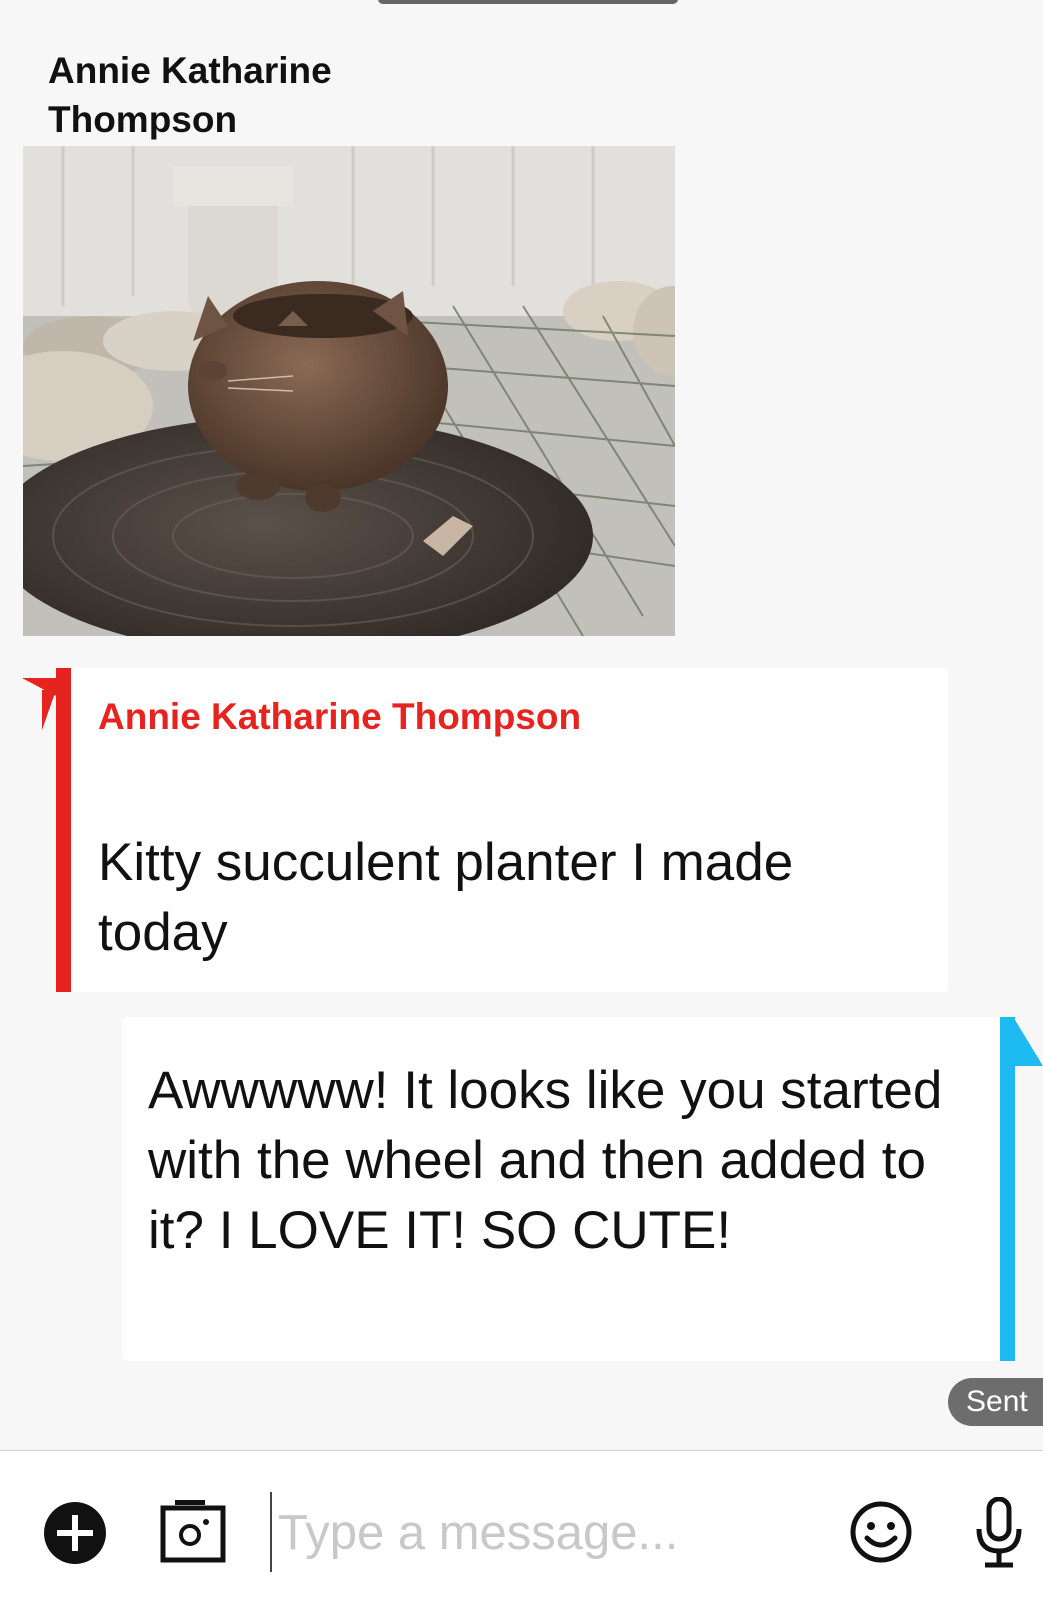 The height and width of the screenshot is (1601, 1043). What do you see at coordinates (881, 1532) in the screenshot?
I see `emoji-icon` at bounding box center [881, 1532].